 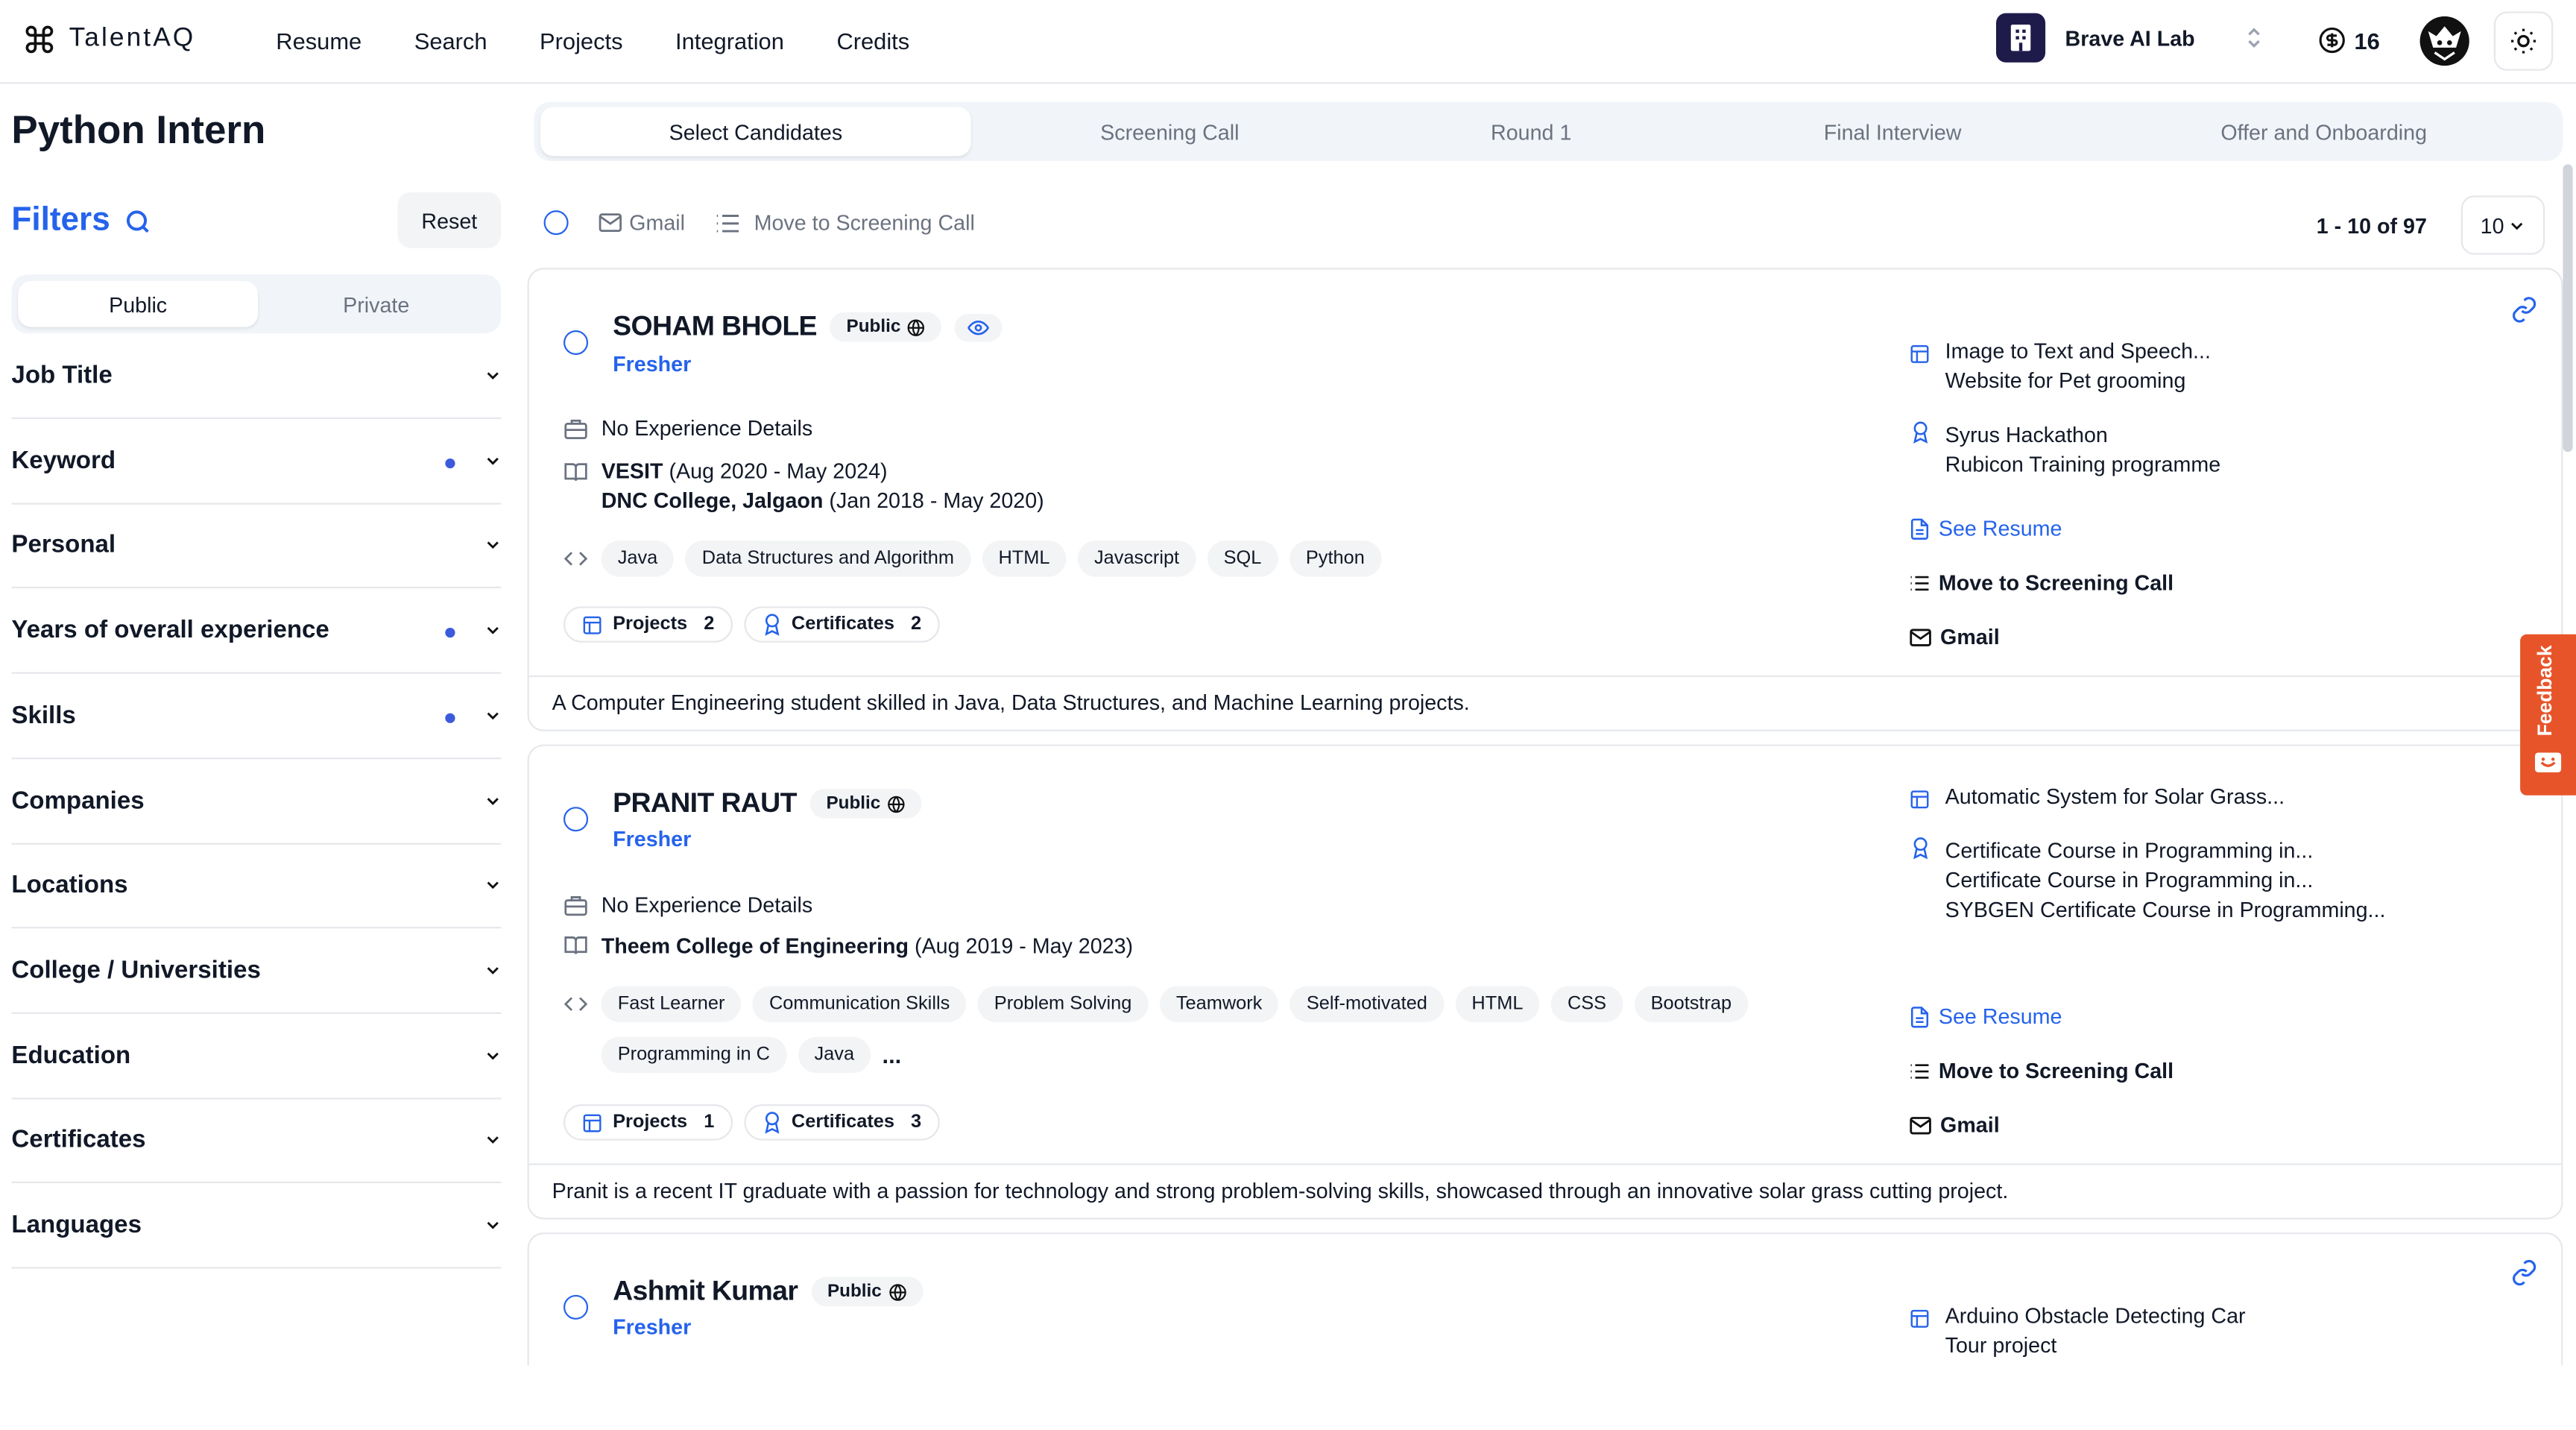 I want to click on see-resume-label: See Resume, so click(x=2000, y=528).